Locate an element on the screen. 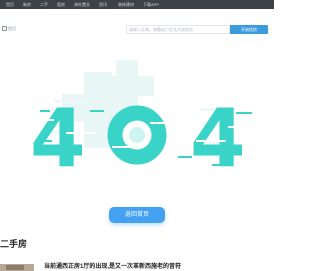 The width and height of the screenshot is (320, 271). top-nav-bar: 首页 新房 二手 租房 海外置业 资讯 装修建材 下载APP is located at coordinates (137, 4).